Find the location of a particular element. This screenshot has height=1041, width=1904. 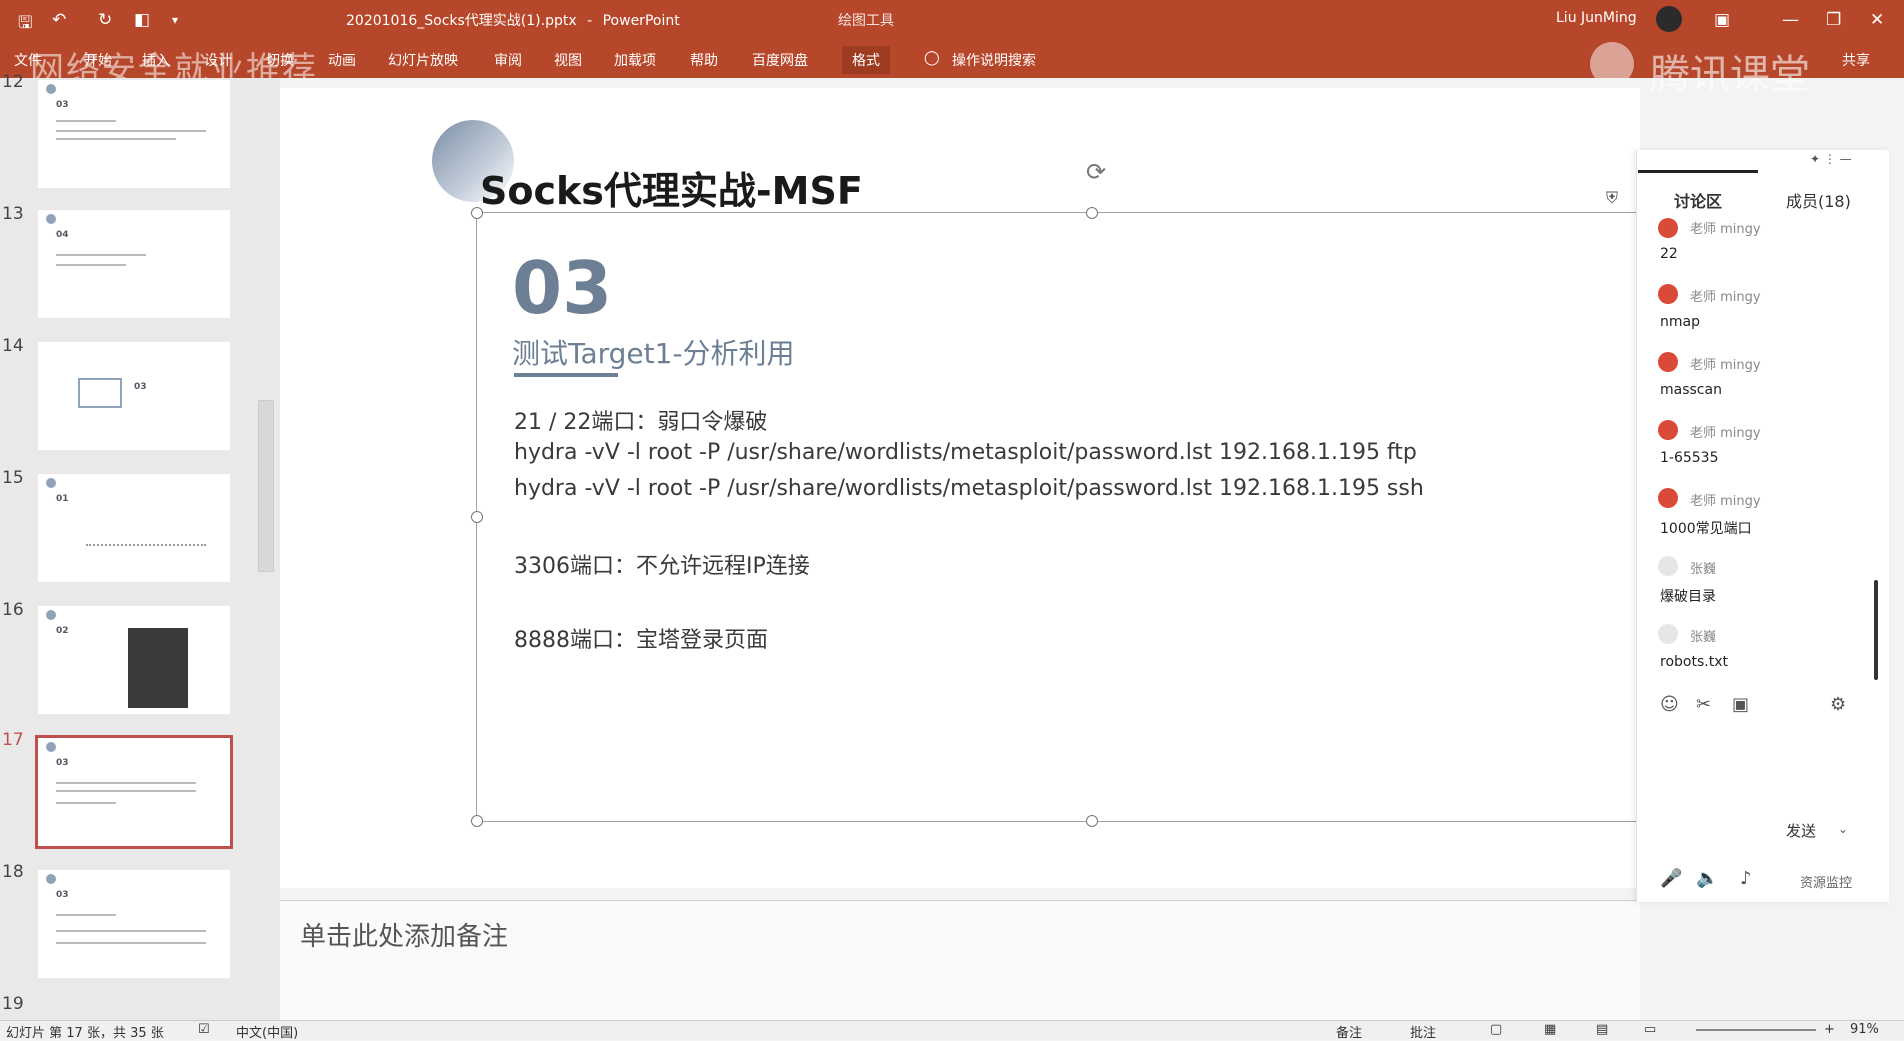

comments-toggle: 批注 is located at coordinates (1423, 1031).